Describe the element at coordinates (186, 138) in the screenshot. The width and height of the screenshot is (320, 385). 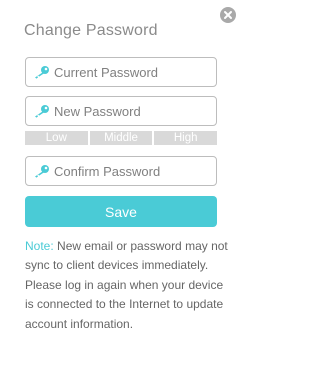
I see `strength-high: High` at that location.